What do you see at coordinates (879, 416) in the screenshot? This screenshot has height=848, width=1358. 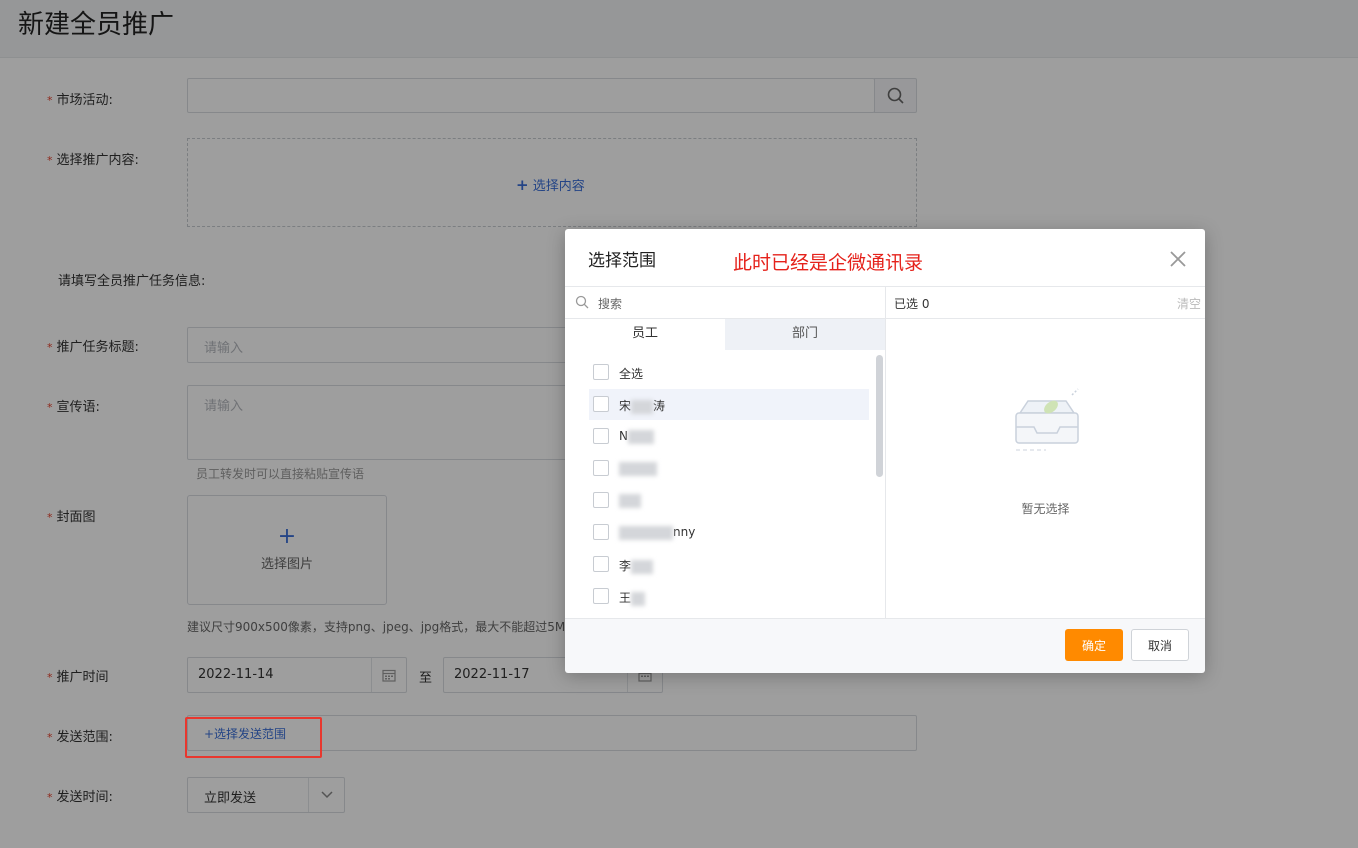 I see `list-scrollbar` at bounding box center [879, 416].